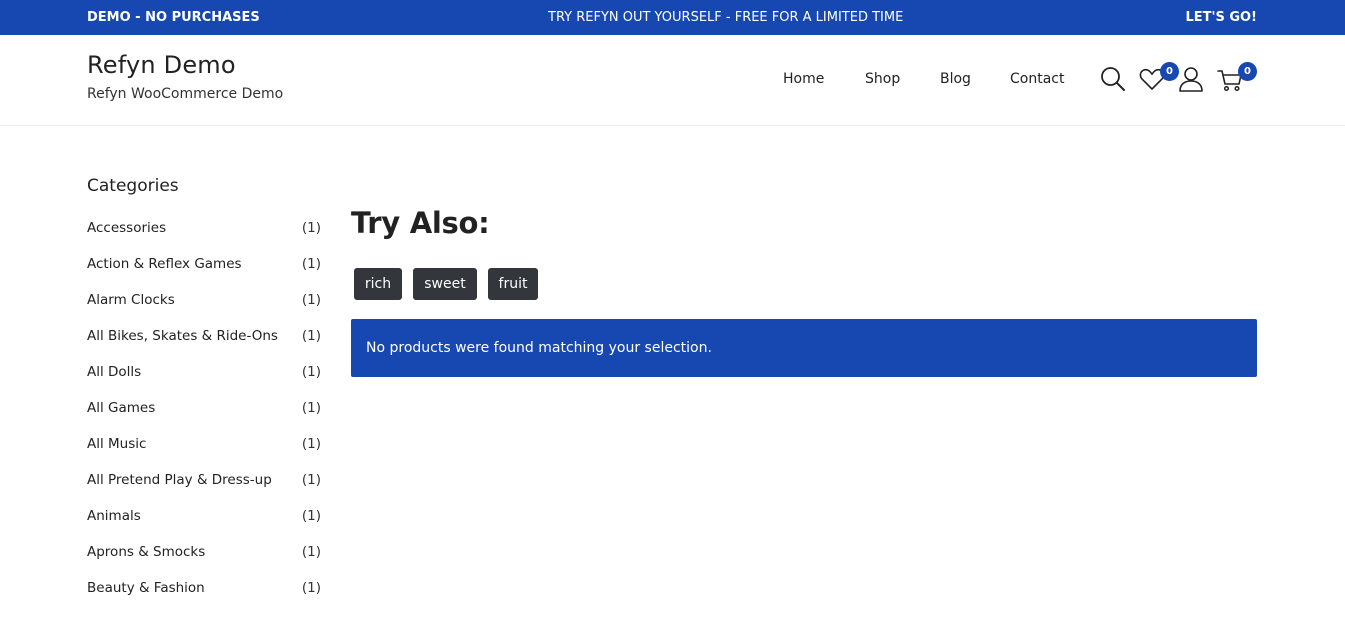  Describe the element at coordinates (1221, 17) in the screenshot. I see `lets-go-link: LET'S GO!` at that location.